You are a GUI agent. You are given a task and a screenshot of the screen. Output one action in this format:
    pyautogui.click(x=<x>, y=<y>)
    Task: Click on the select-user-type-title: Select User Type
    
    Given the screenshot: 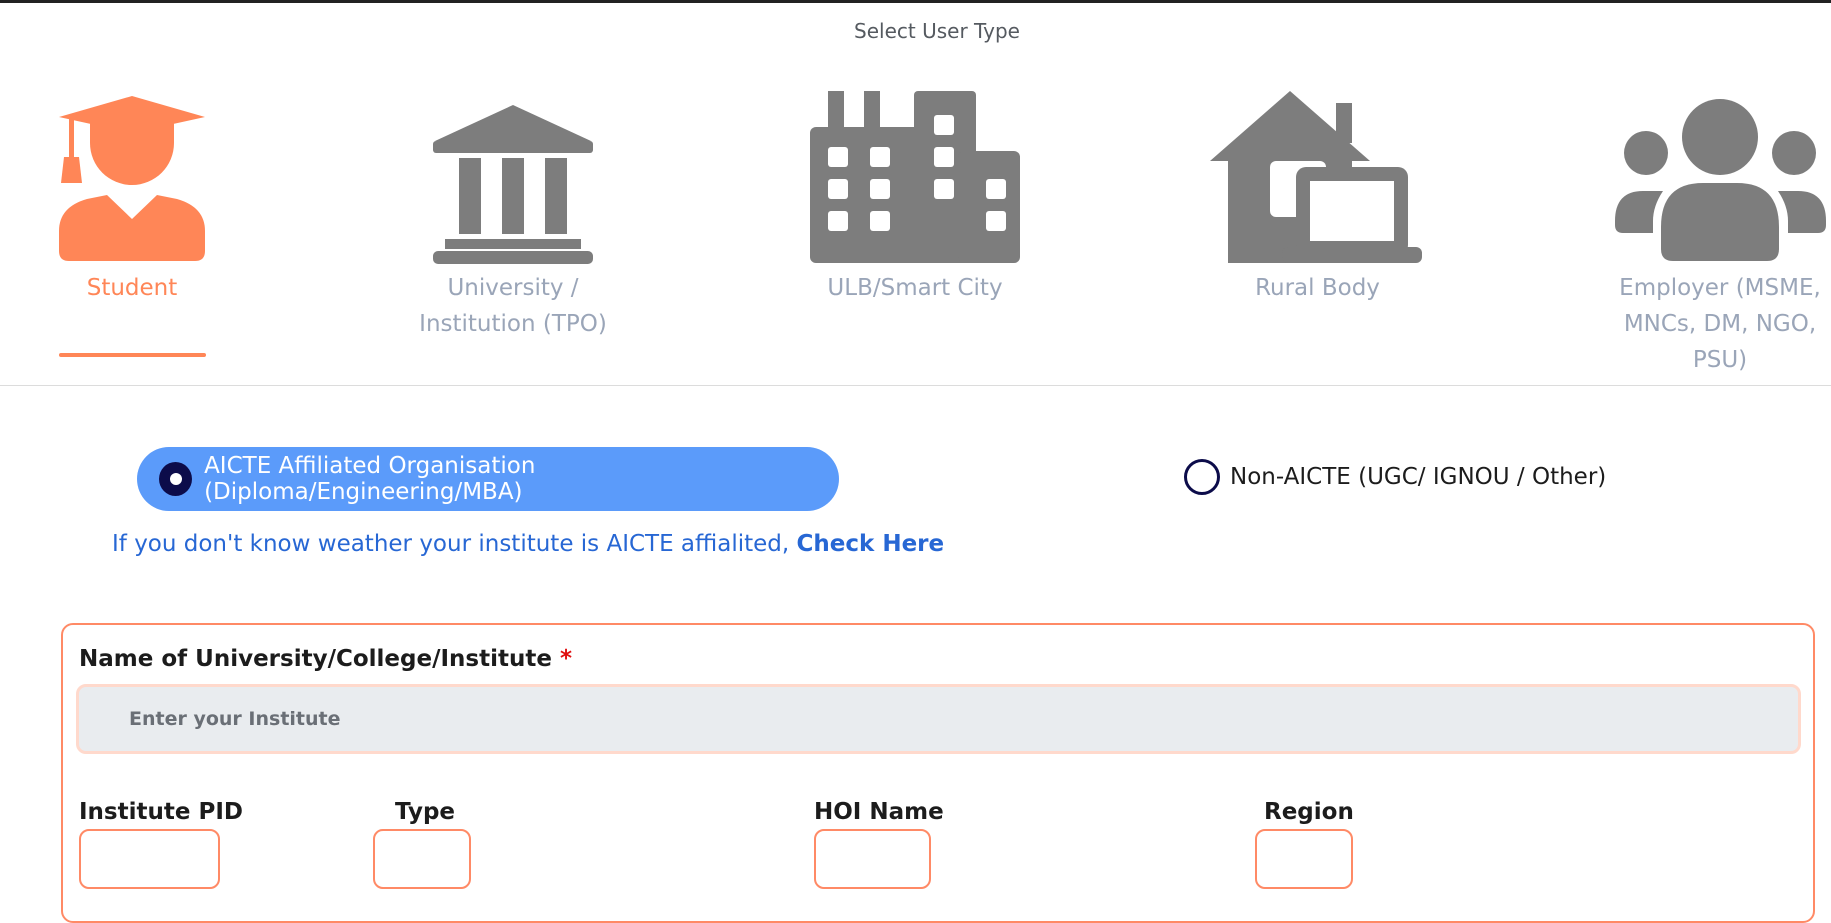 What is the action you would take?
    pyautogui.click(x=937, y=31)
    